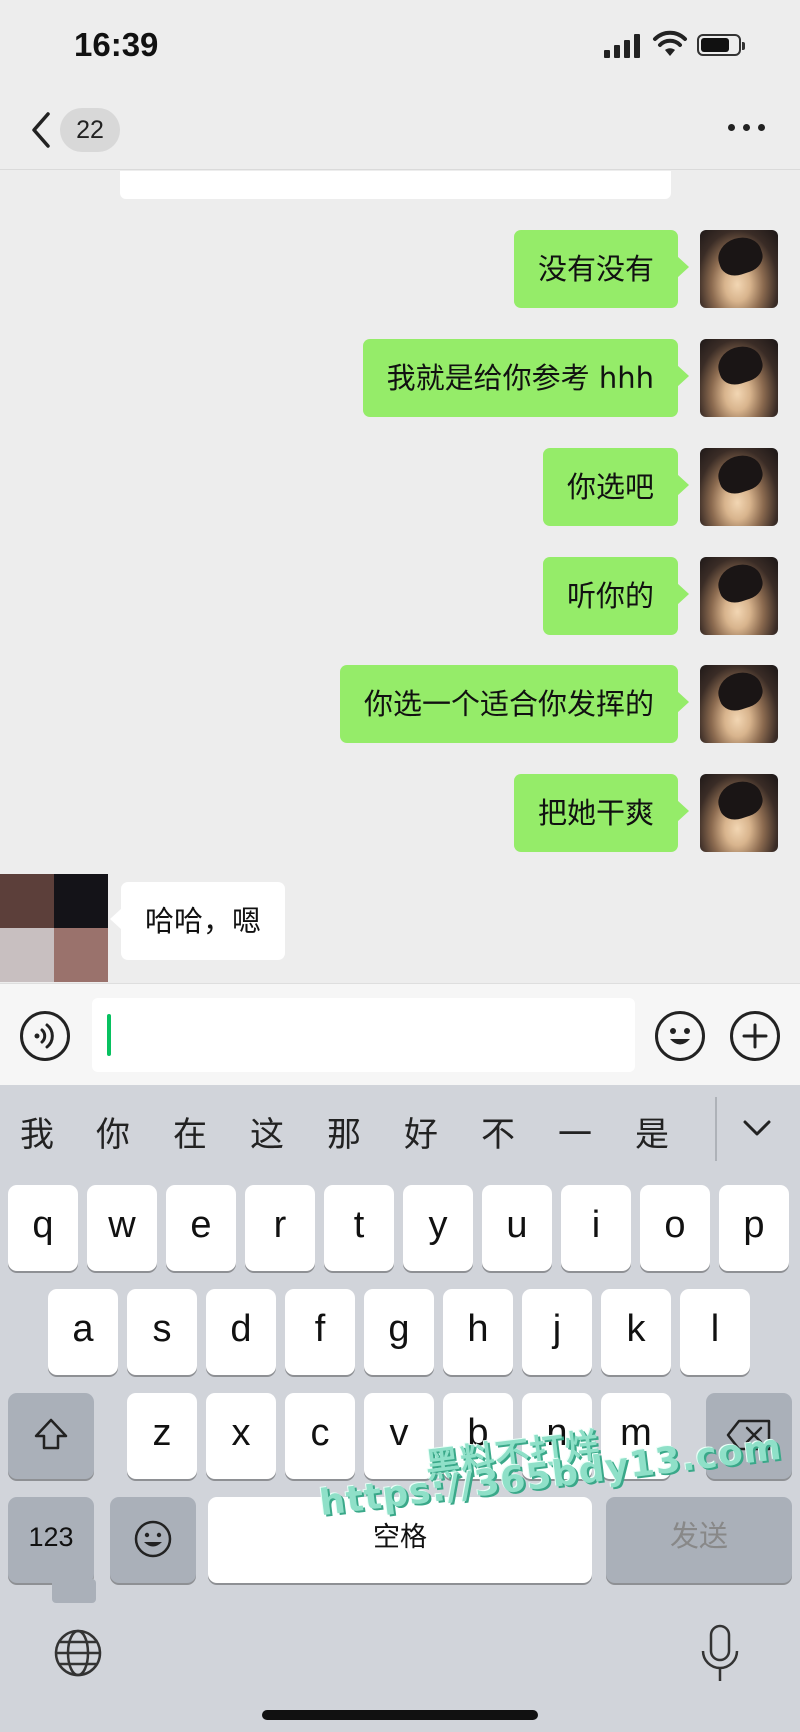 This screenshot has width=800, height=1732. Describe the element at coordinates (601, 813) in the screenshot. I see `outgoing-message-bubble: 把她干爽` at that location.